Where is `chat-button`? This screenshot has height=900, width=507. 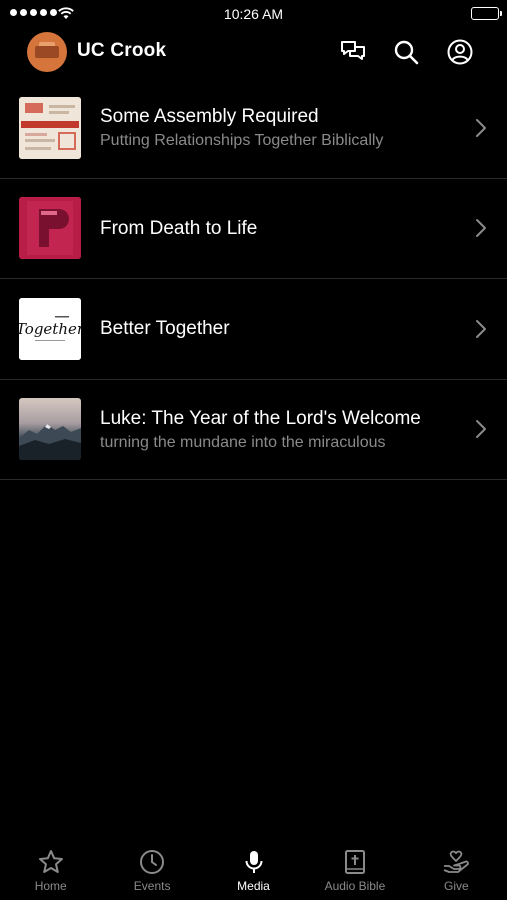 chat-button is located at coordinates (353, 52).